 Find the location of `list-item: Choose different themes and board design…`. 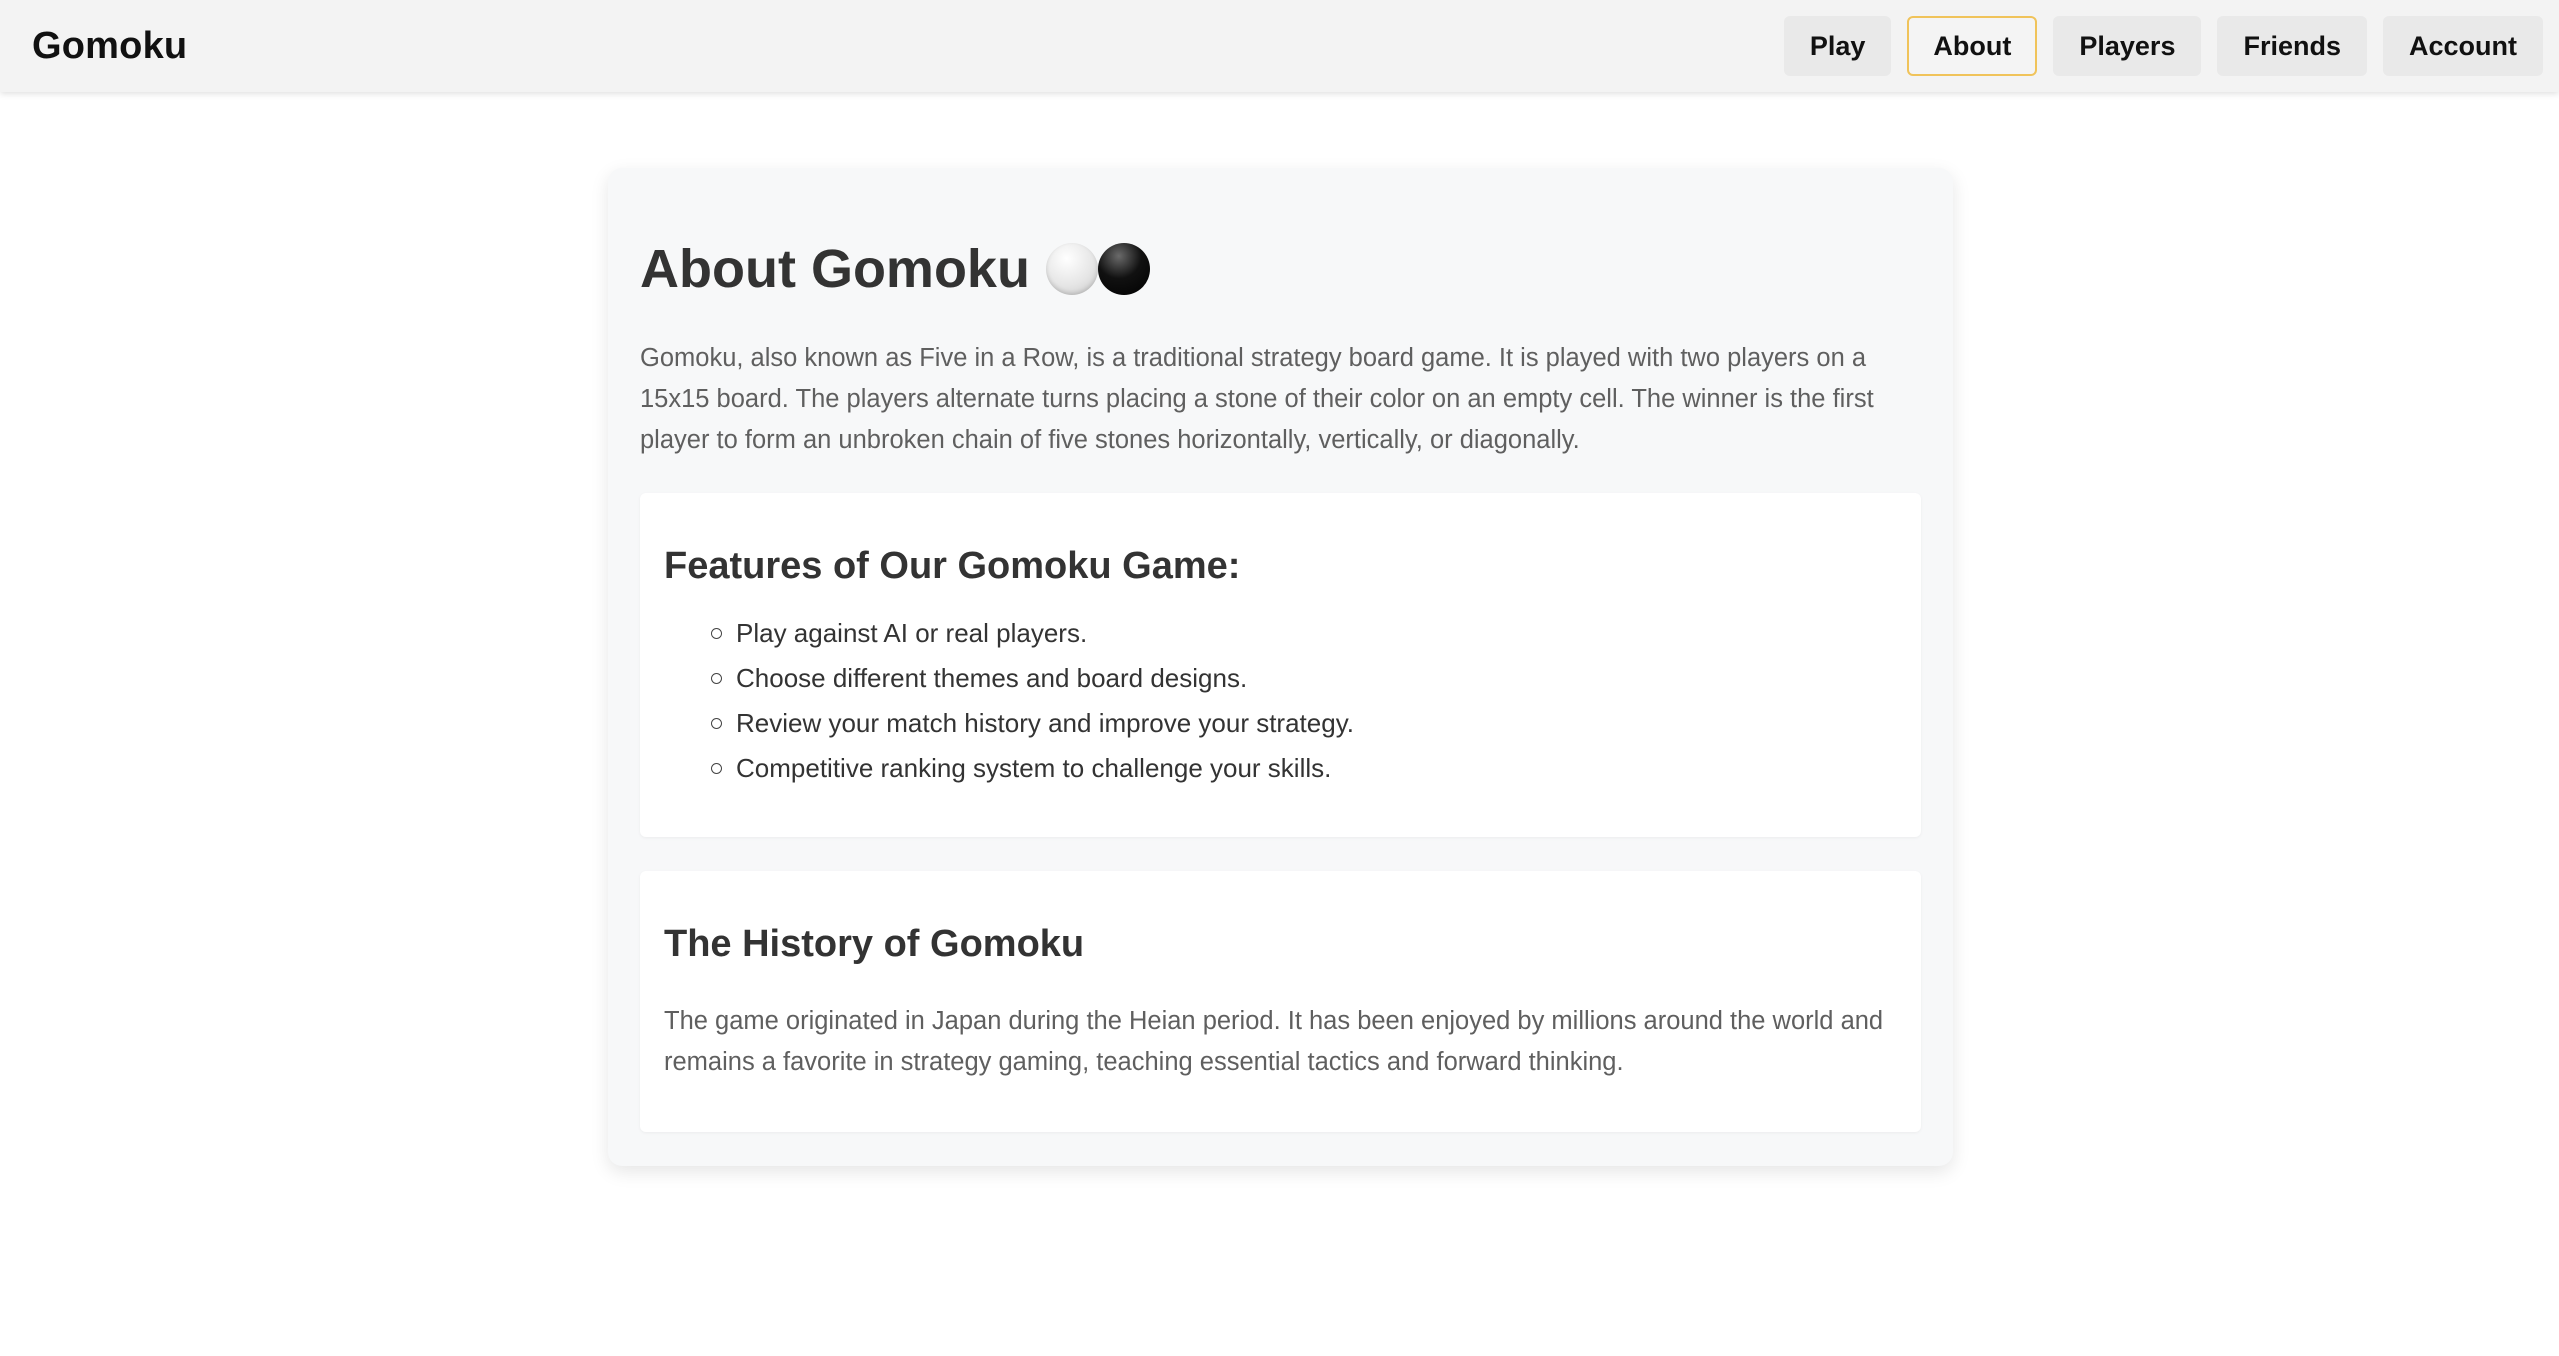

list-item: Choose different themes and board design… is located at coordinates (1032, 678).